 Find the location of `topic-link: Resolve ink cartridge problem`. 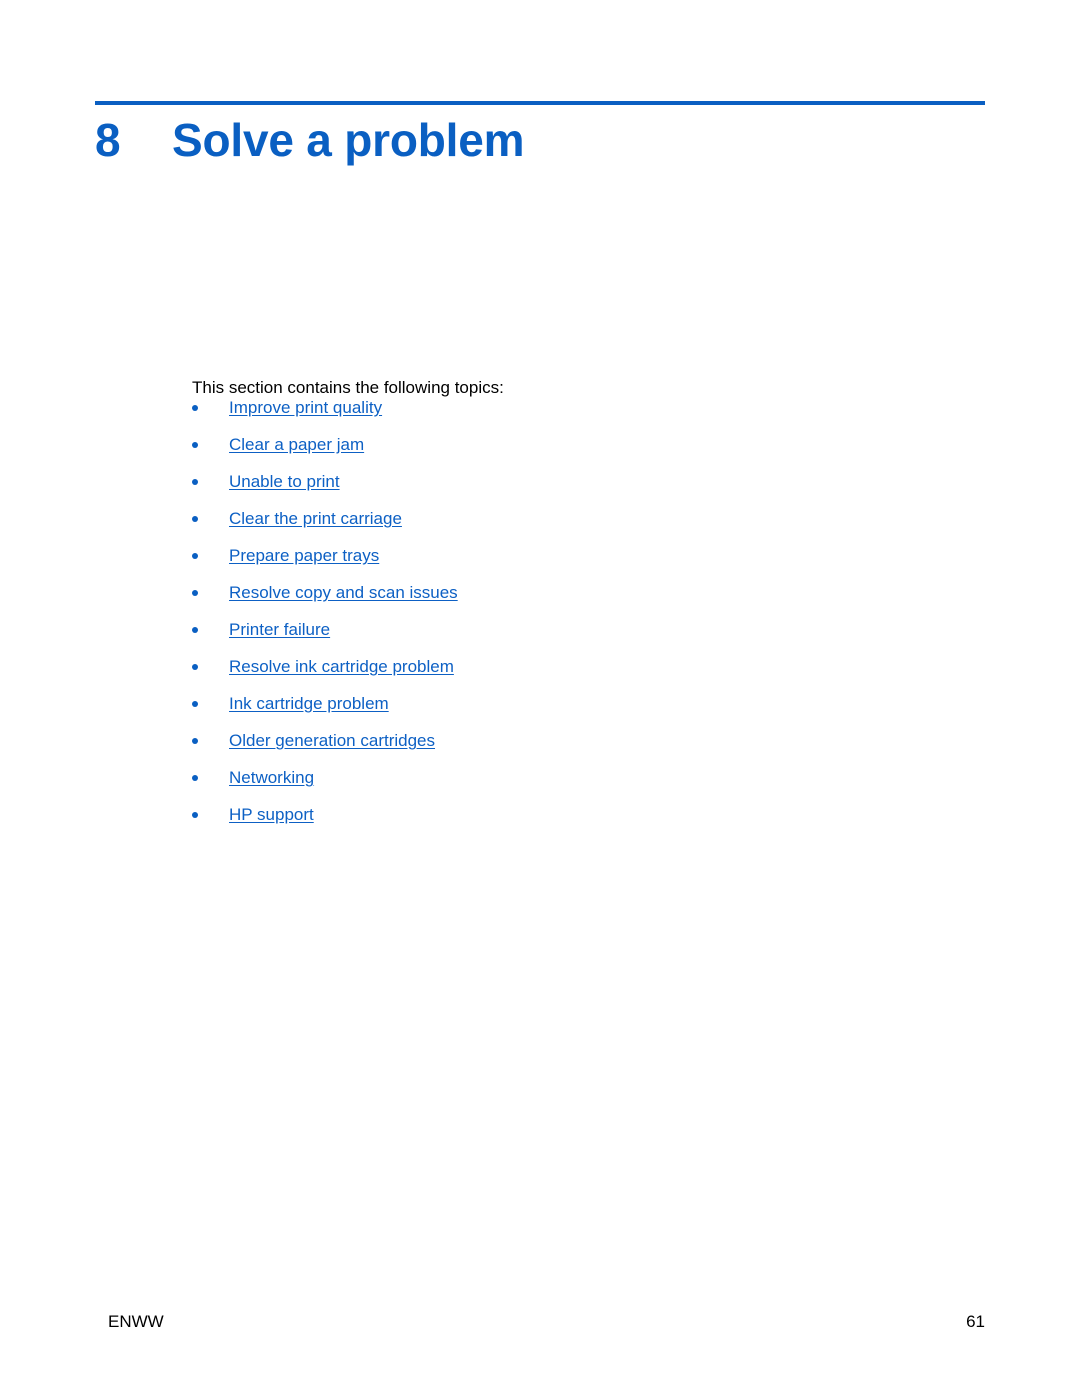

topic-link: Resolve ink cartridge problem is located at coordinates (341, 666).